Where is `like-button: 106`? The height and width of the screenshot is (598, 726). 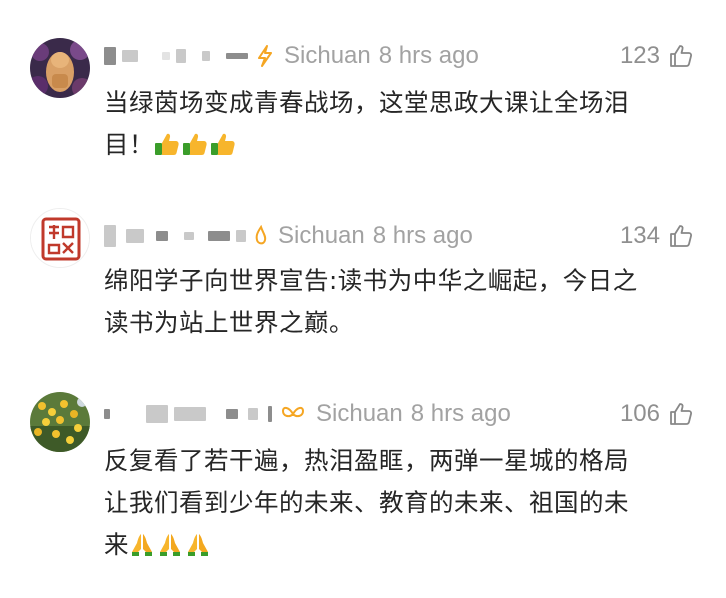
like-button: 106 is located at coordinates (657, 414).